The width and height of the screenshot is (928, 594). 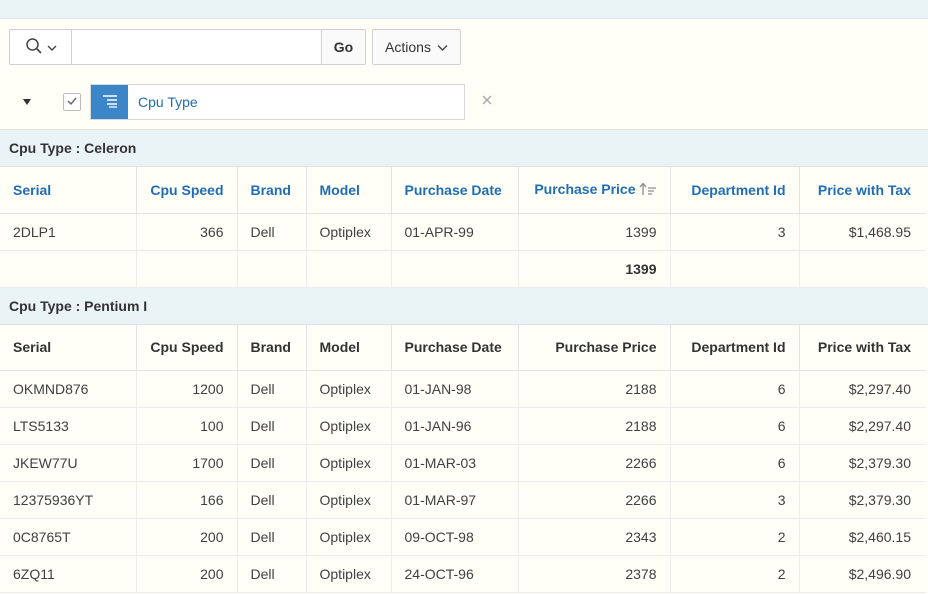 I want to click on cell-purchase-price: 1399, so click(x=594, y=232).